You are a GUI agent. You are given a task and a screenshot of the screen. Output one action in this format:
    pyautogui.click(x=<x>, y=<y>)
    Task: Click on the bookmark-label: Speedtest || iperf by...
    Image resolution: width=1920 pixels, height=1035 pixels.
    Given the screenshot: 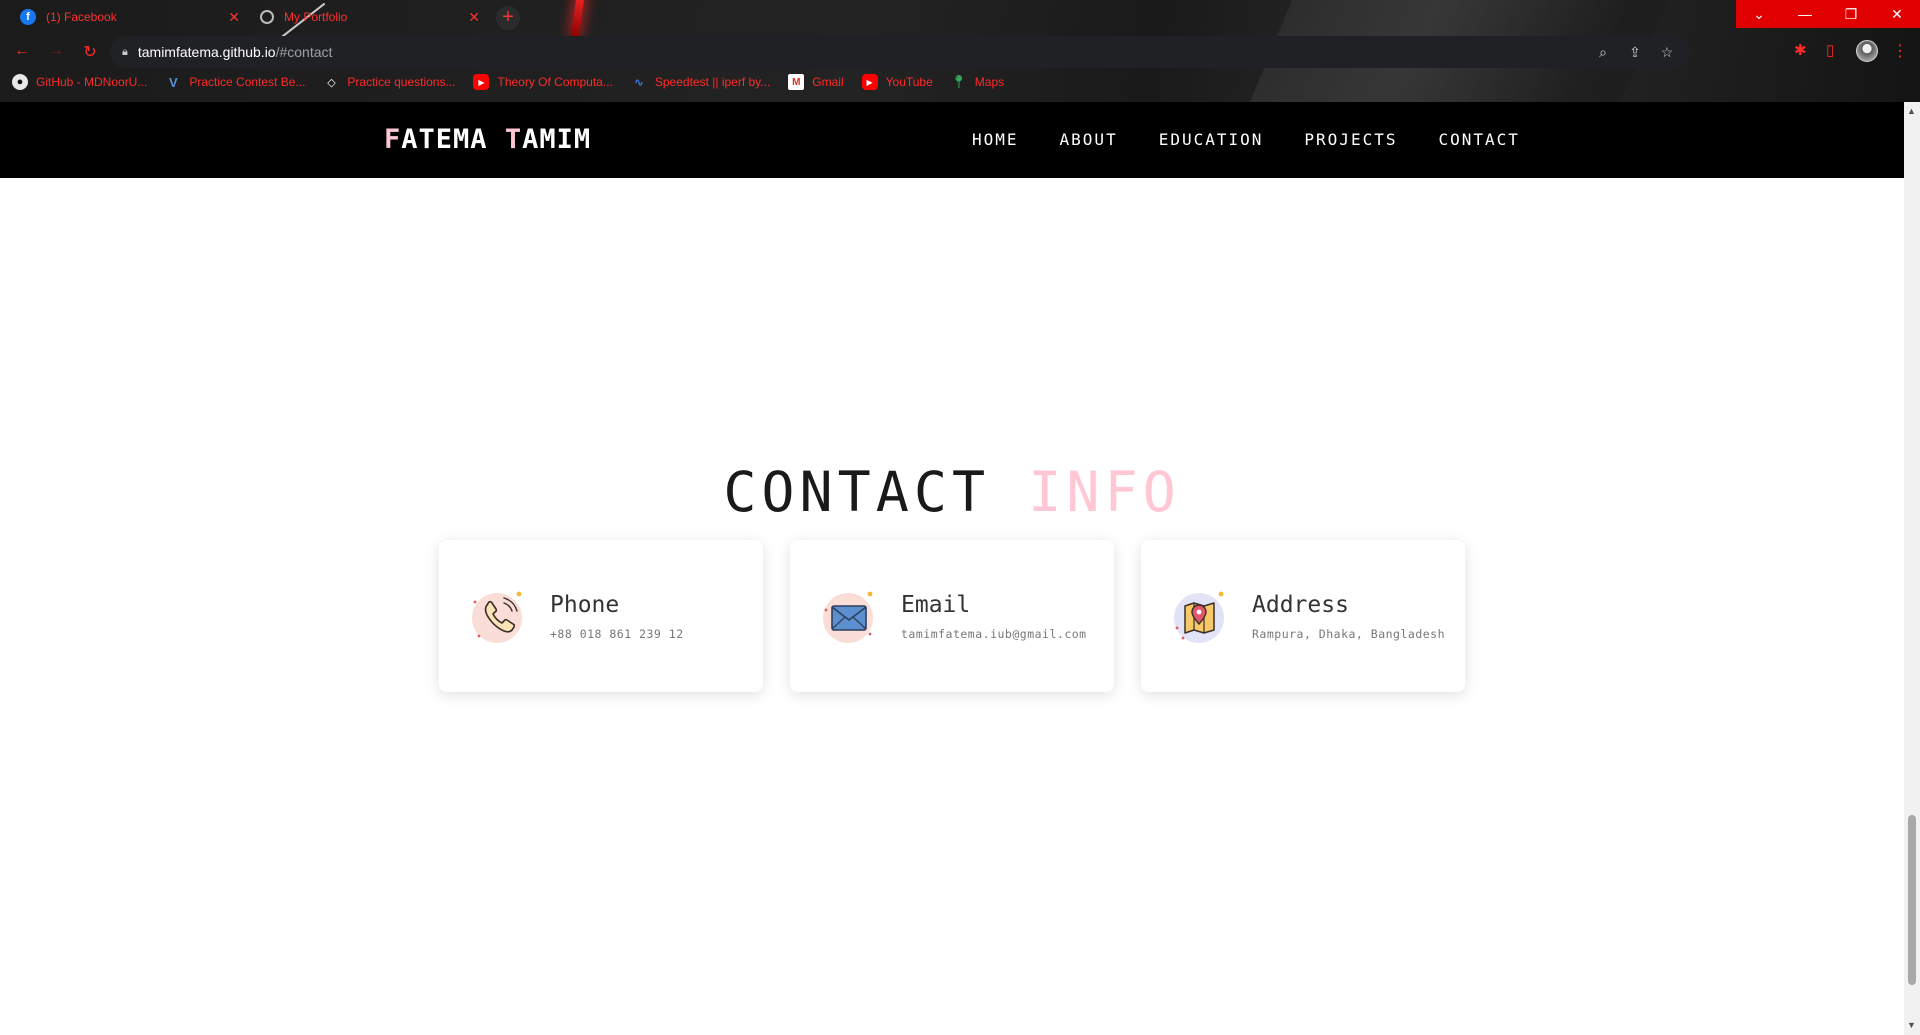 What is the action you would take?
    pyautogui.click(x=712, y=82)
    